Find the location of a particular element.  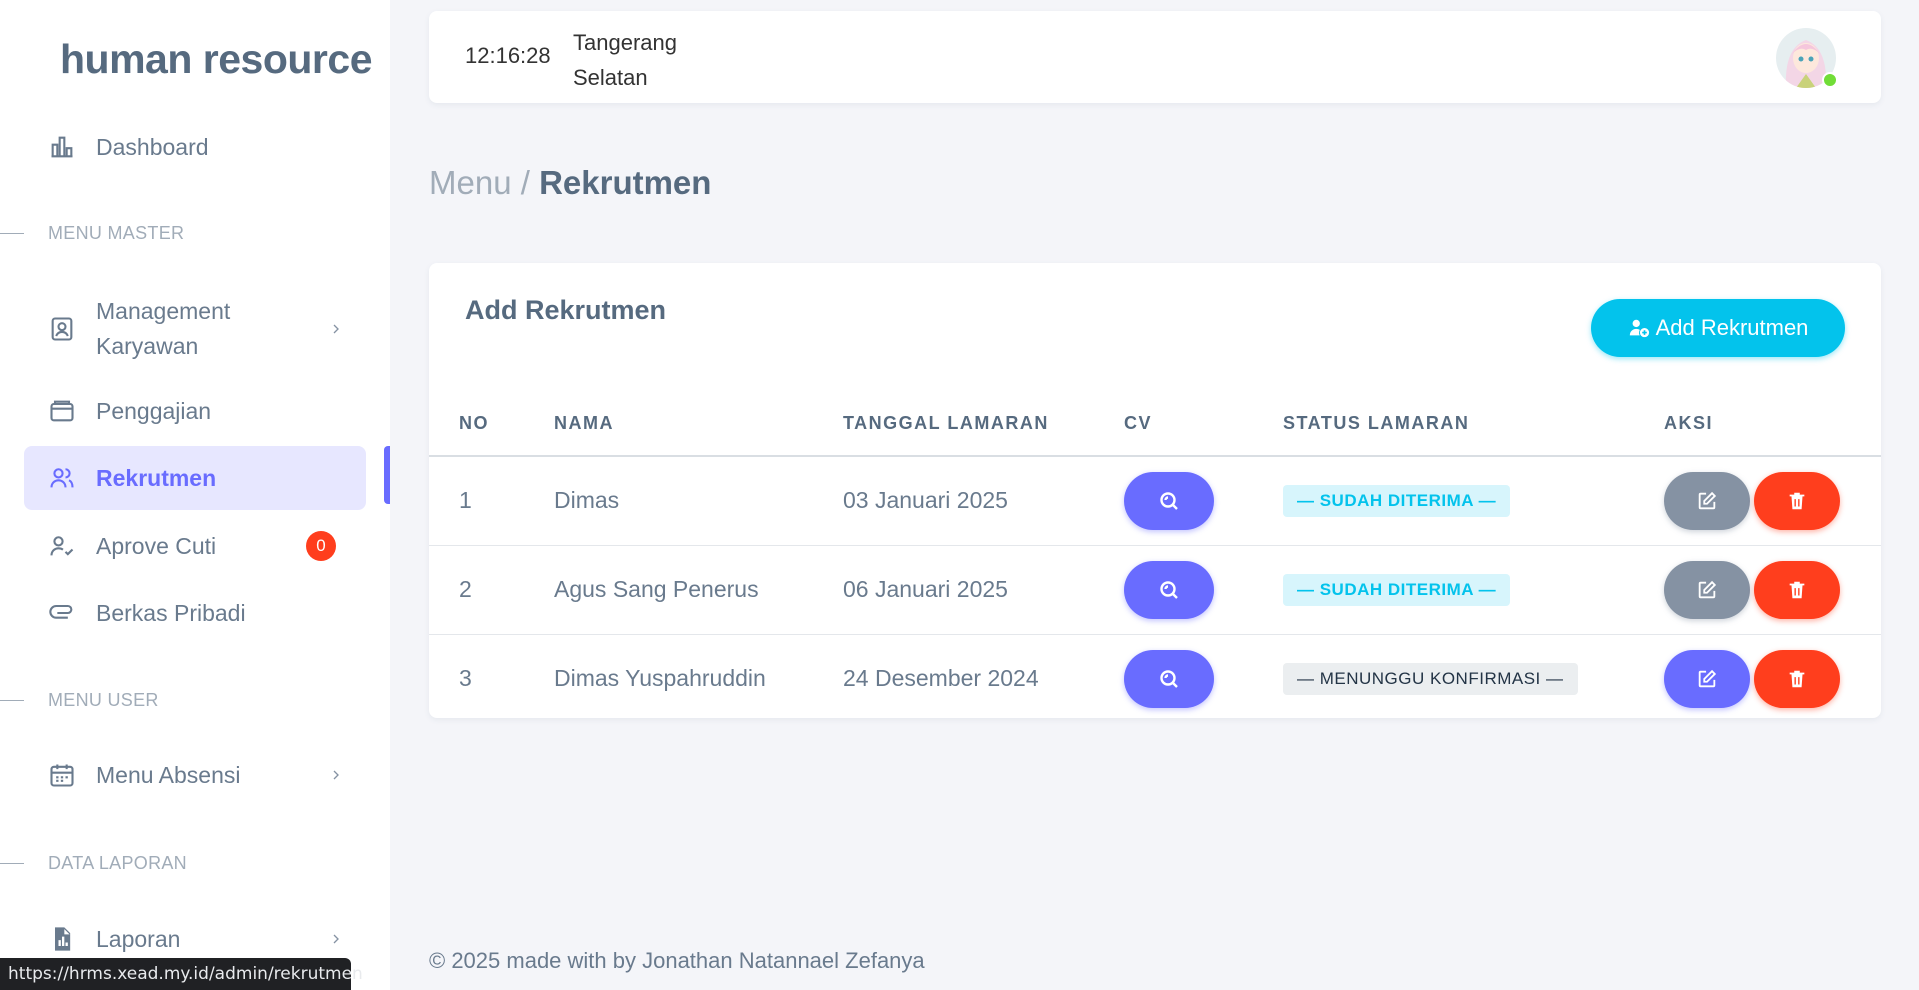

wallet-icon is located at coordinates (62, 411).